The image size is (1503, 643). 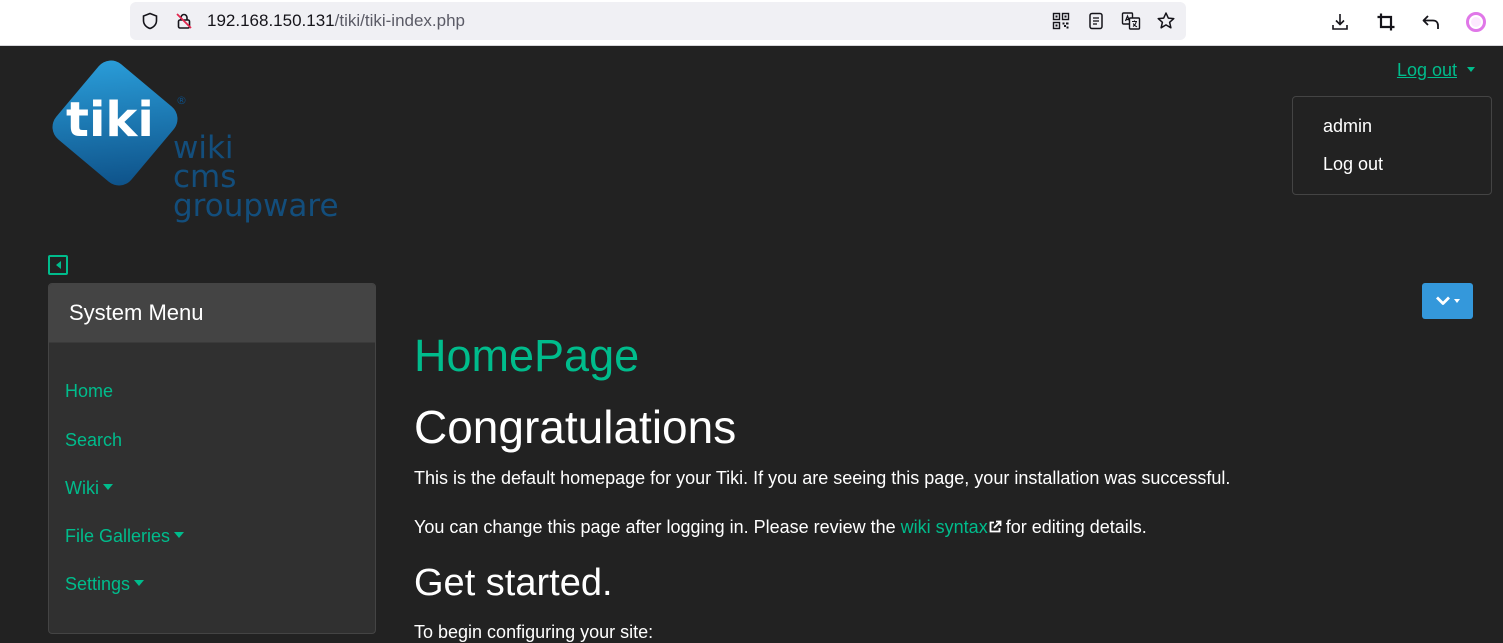 I want to click on extension-circle-icon, so click(x=1476, y=22).